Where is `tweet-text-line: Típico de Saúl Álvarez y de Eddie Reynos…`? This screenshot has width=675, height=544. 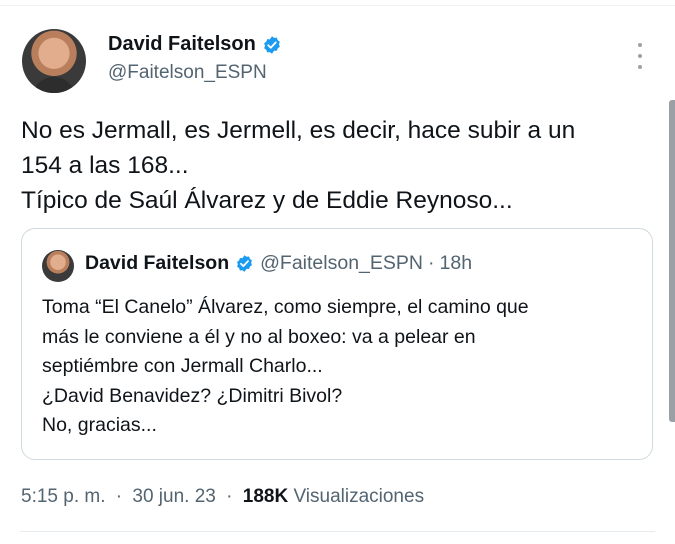 tweet-text-line: Típico de Saúl Álvarez y de Eddie Reynos… is located at coordinates (267, 200).